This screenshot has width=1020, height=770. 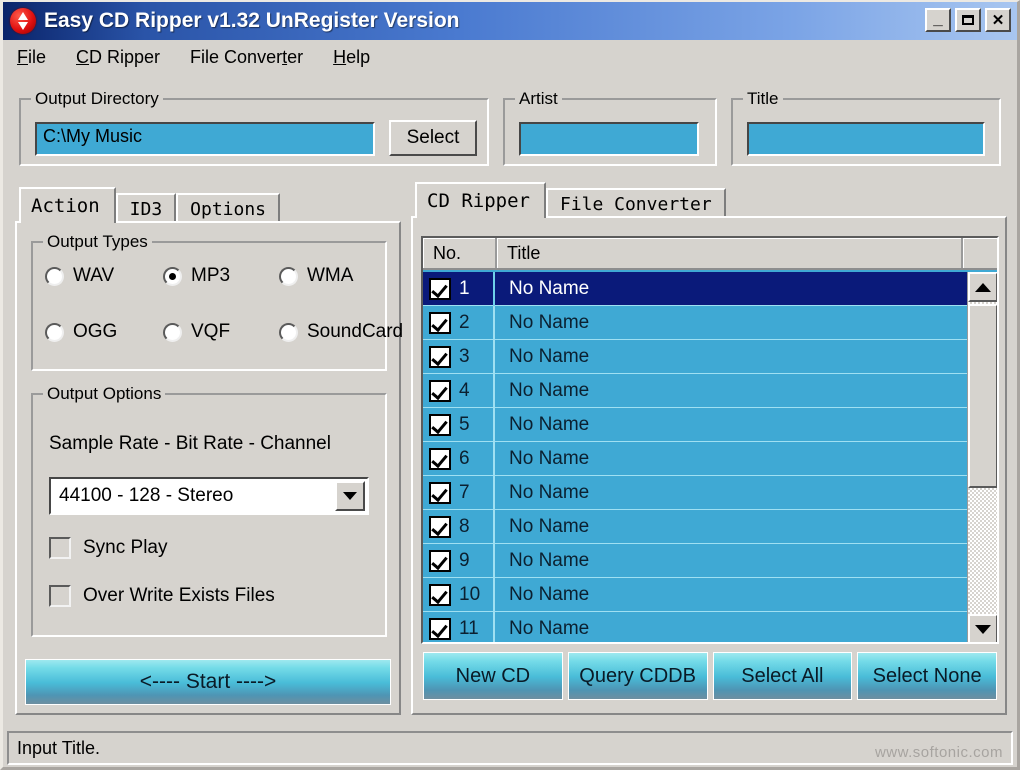 What do you see at coordinates (54, 332) in the screenshot?
I see `radio-ogg-icon` at bounding box center [54, 332].